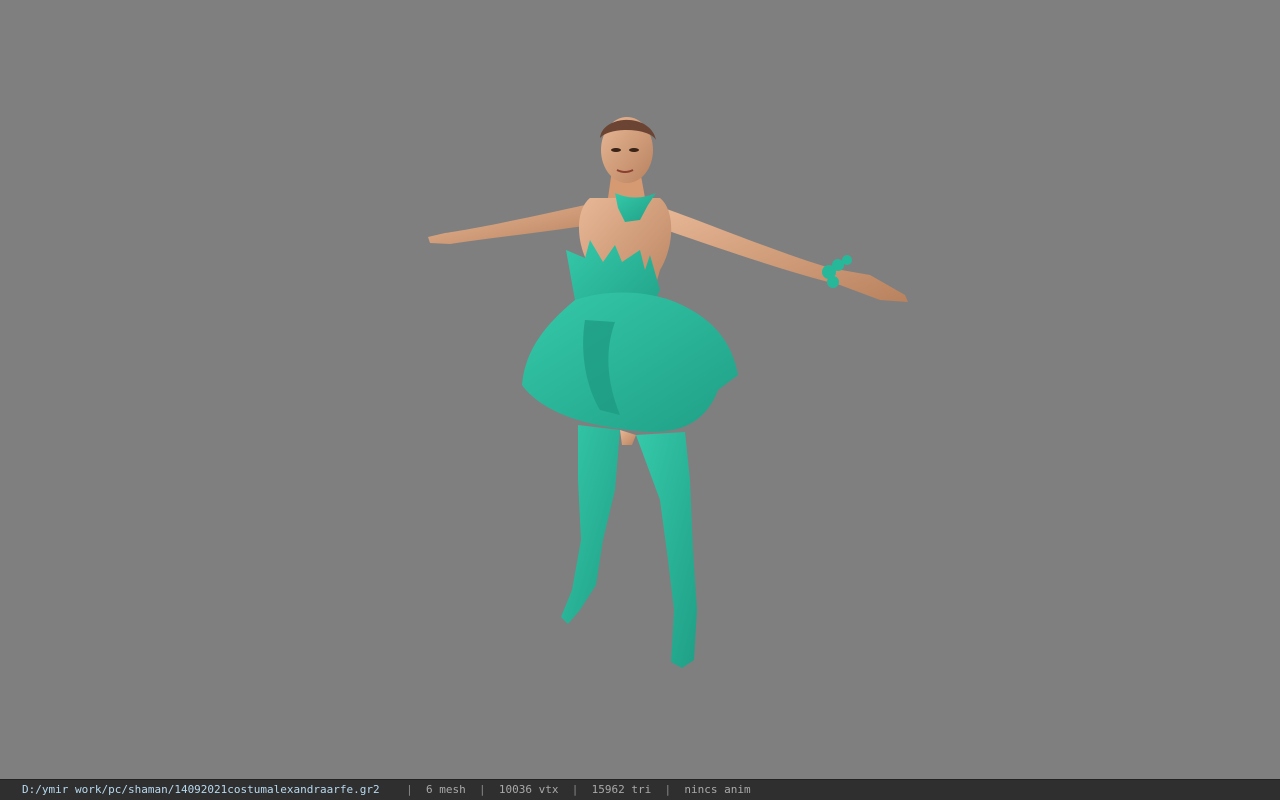 The height and width of the screenshot is (800, 1280). I want to click on mesh-count: 6 mesh, so click(446, 789).